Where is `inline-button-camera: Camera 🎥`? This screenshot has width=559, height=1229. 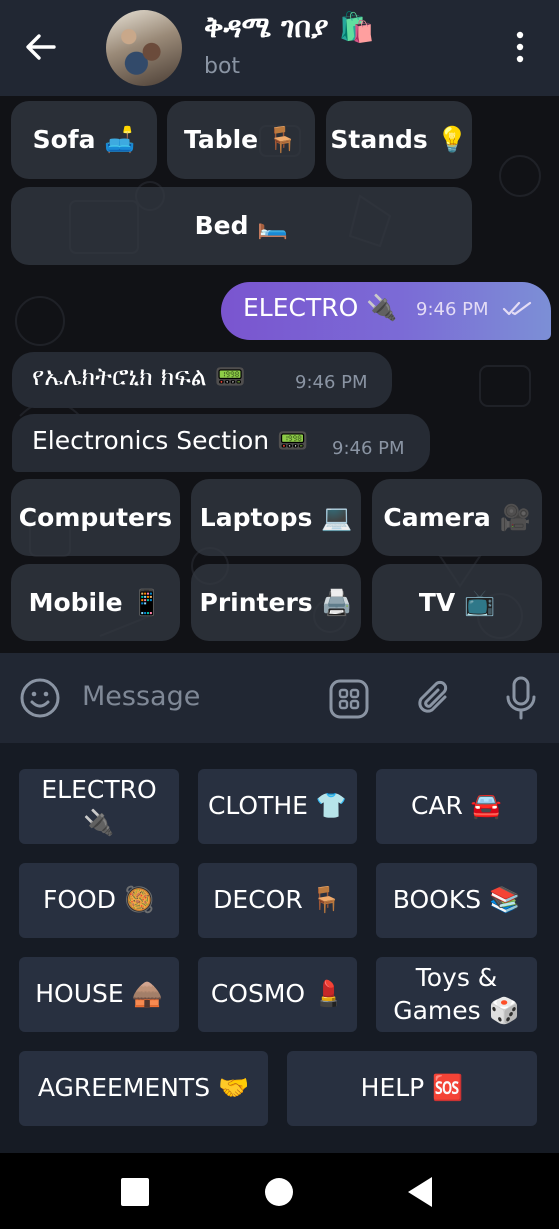
inline-button-camera: Camera 🎥 is located at coordinates (457, 517).